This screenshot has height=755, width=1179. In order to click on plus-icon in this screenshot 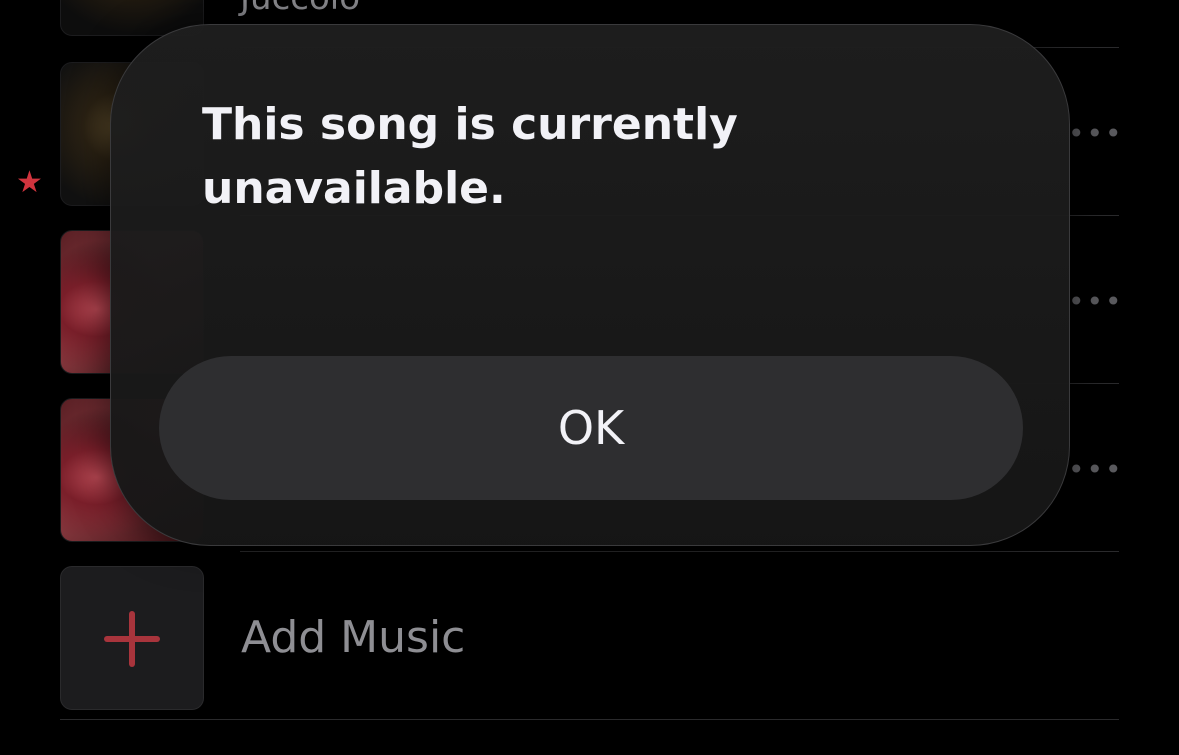, I will do `click(132, 639)`.